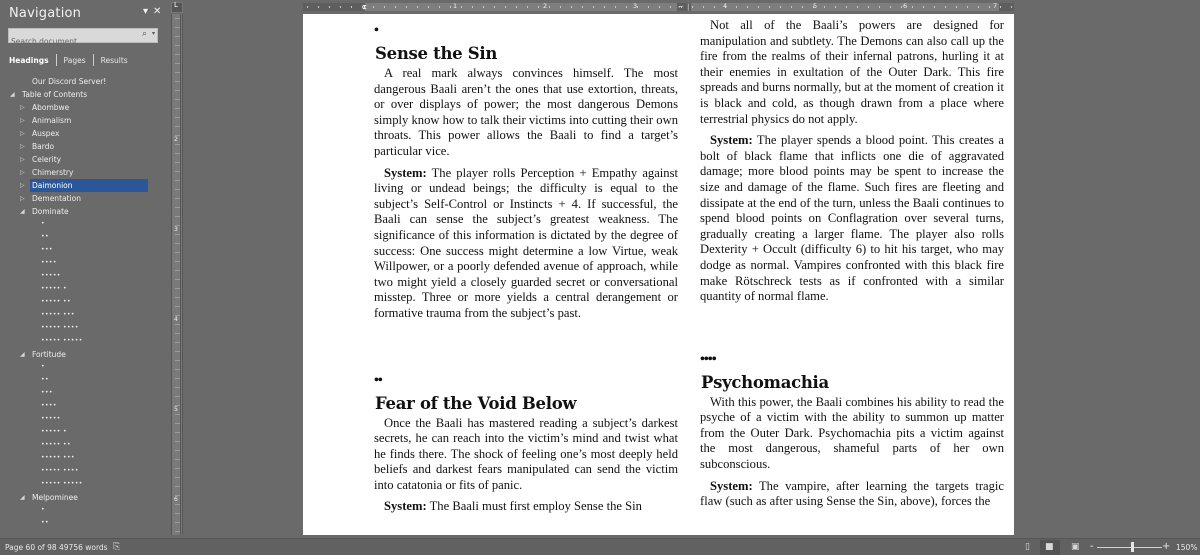 Image resolution: width=1200 pixels, height=555 pixels. Describe the element at coordinates (1027, 547) in the screenshot. I see `read-mode-icon: ▯` at that location.